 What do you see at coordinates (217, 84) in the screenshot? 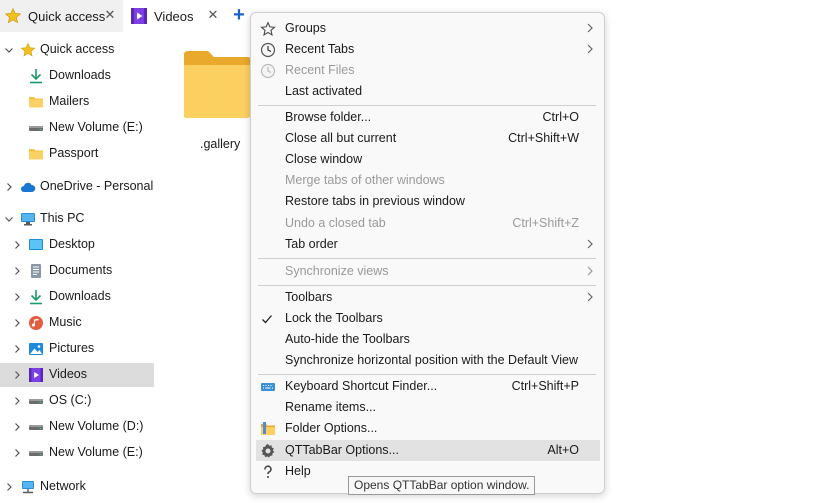
I see `folder-gallery` at bounding box center [217, 84].